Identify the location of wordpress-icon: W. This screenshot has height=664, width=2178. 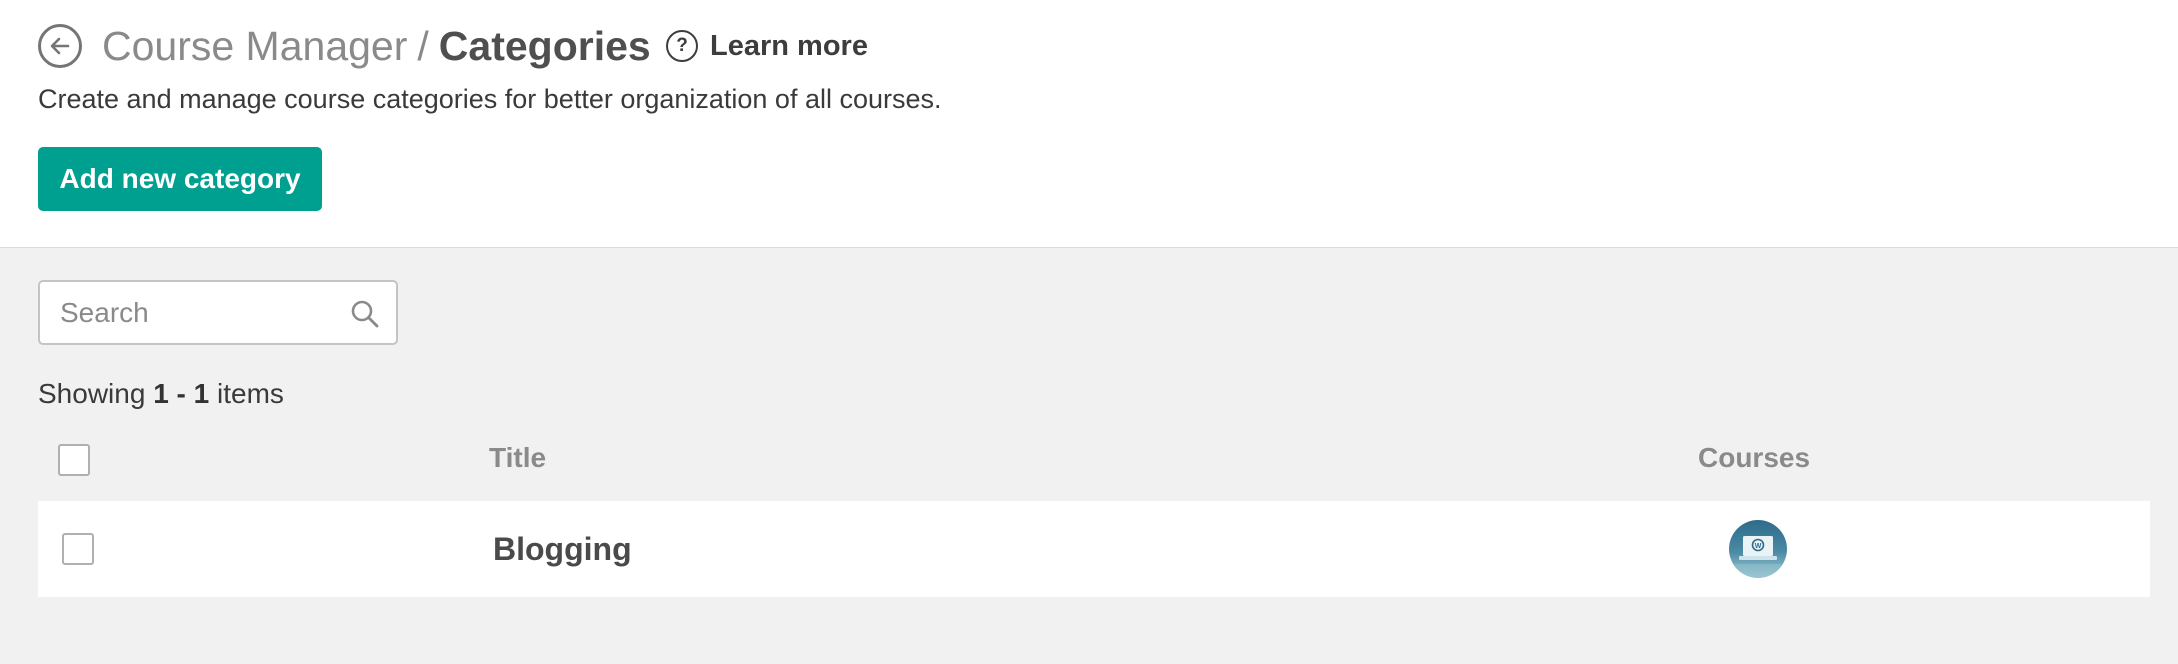
(1758, 557).